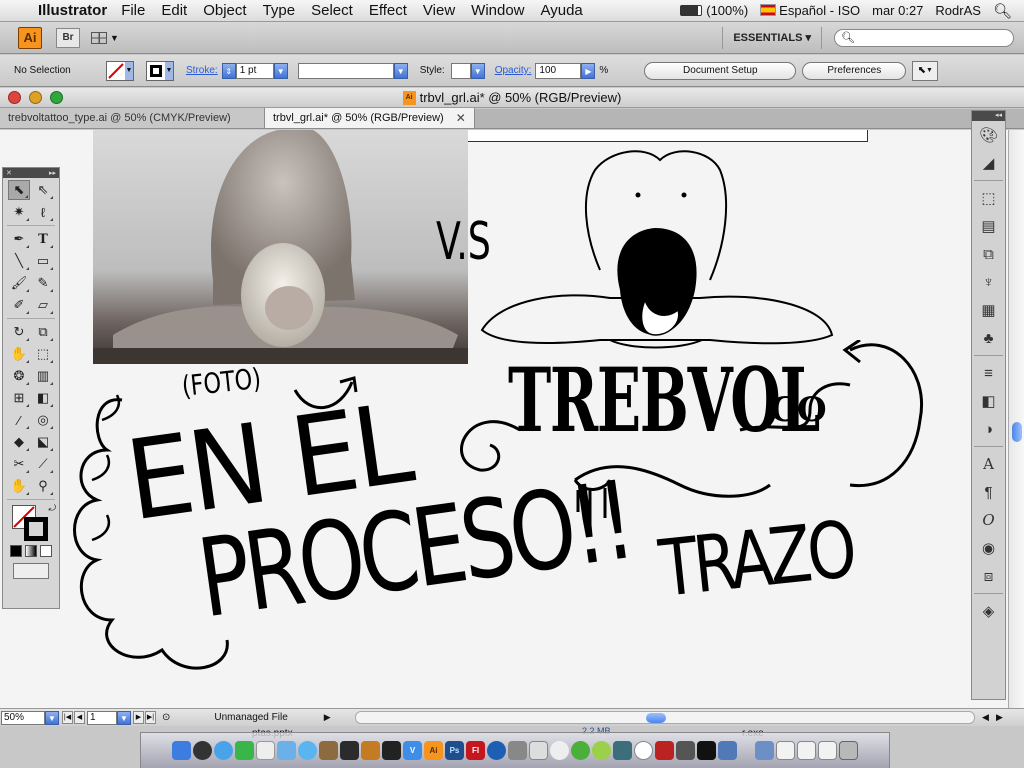 Image resolution: width=1024 pixels, height=768 pixels. I want to click on disk-icon, so click(538, 750).